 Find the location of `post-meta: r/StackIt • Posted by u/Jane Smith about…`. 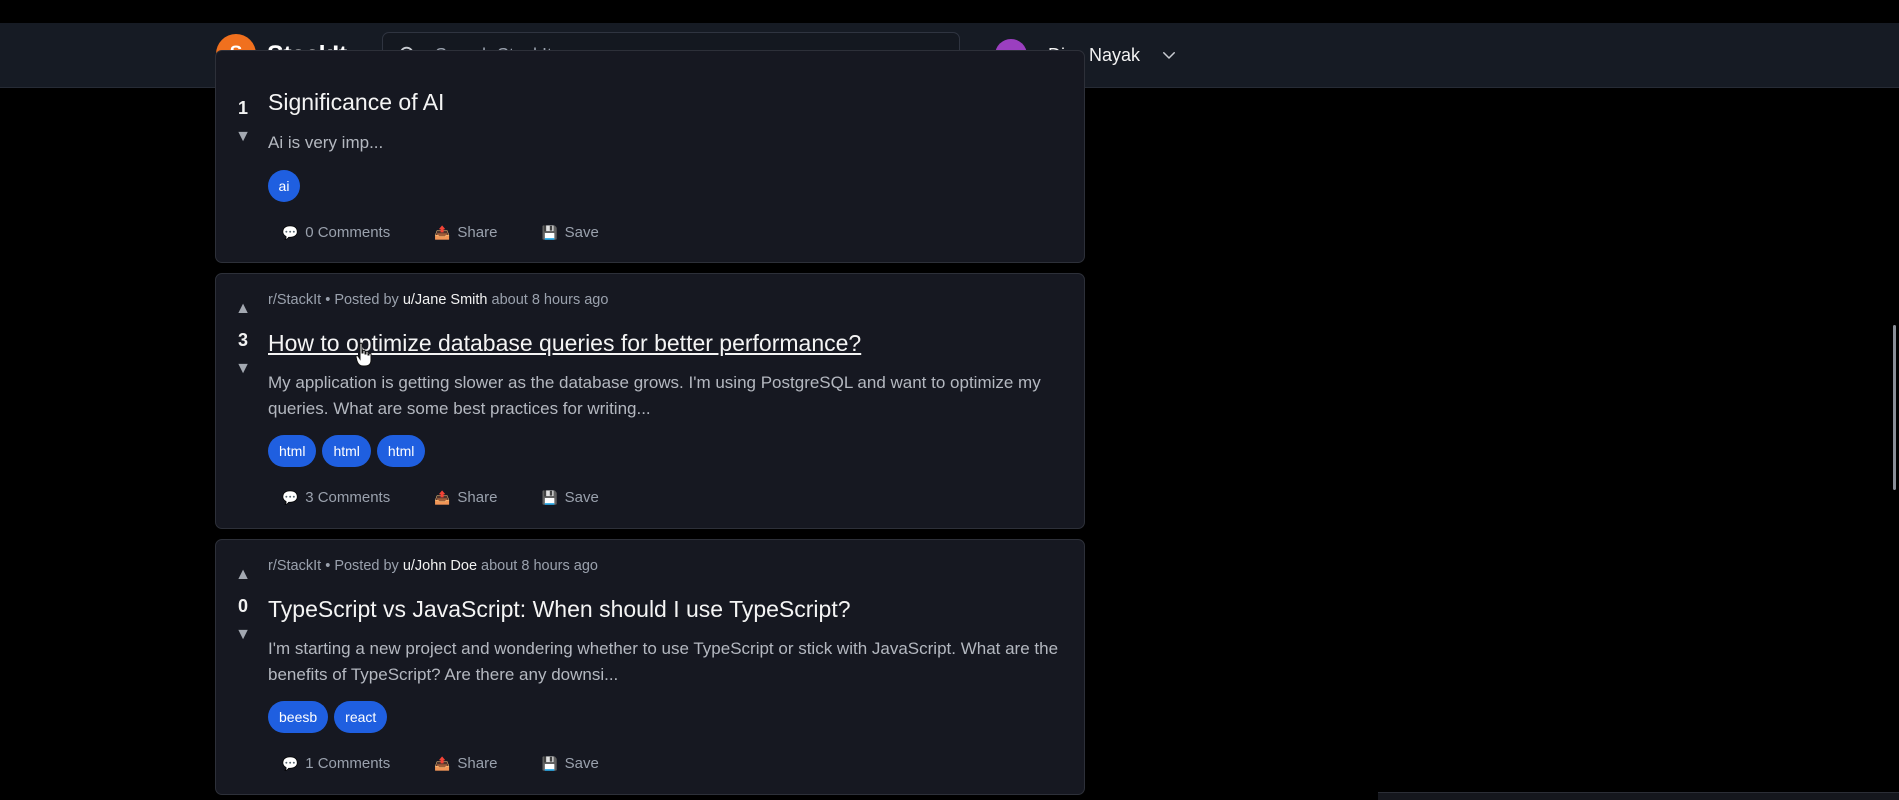

post-meta: r/StackIt • Posted by u/Jane Smith about… is located at coordinates (438, 300).